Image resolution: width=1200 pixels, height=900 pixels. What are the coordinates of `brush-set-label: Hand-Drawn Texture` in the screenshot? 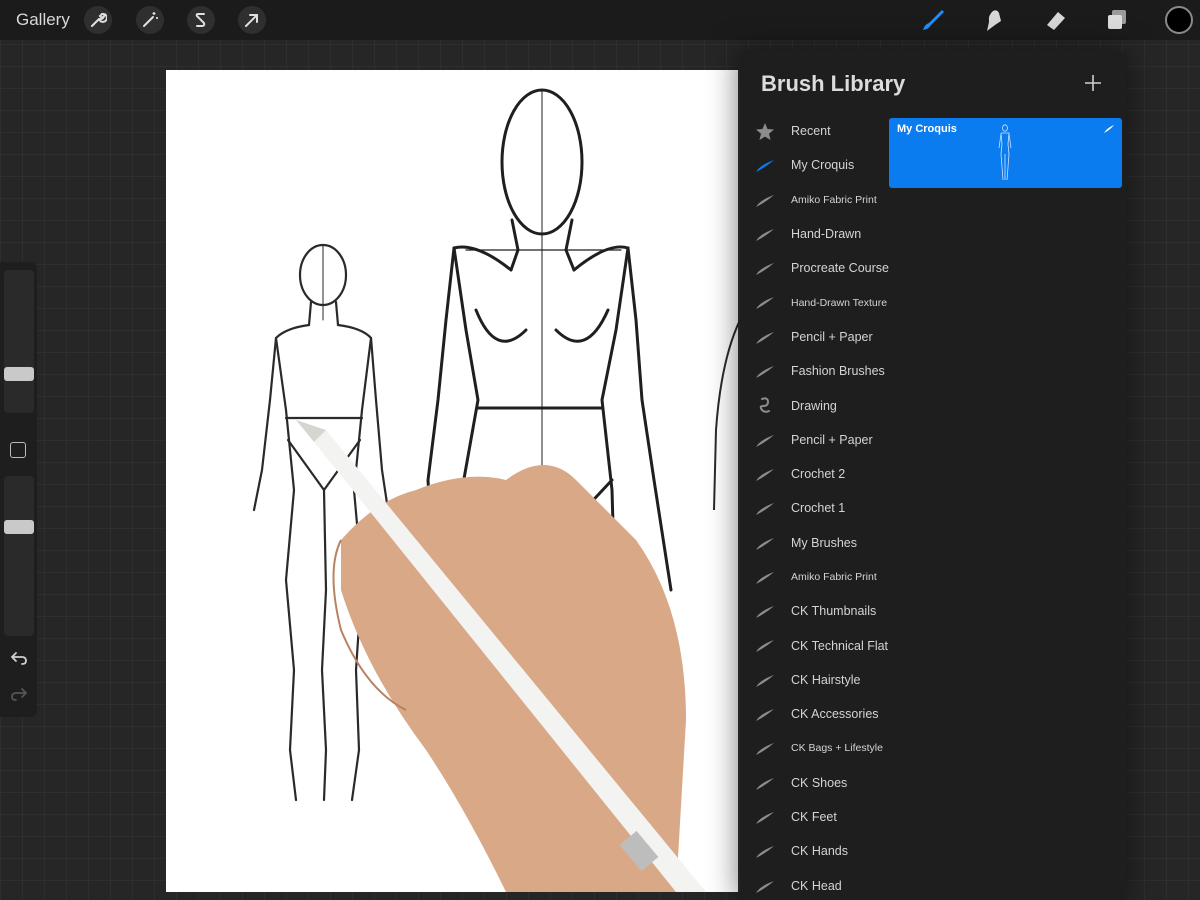 It's located at (839, 302).